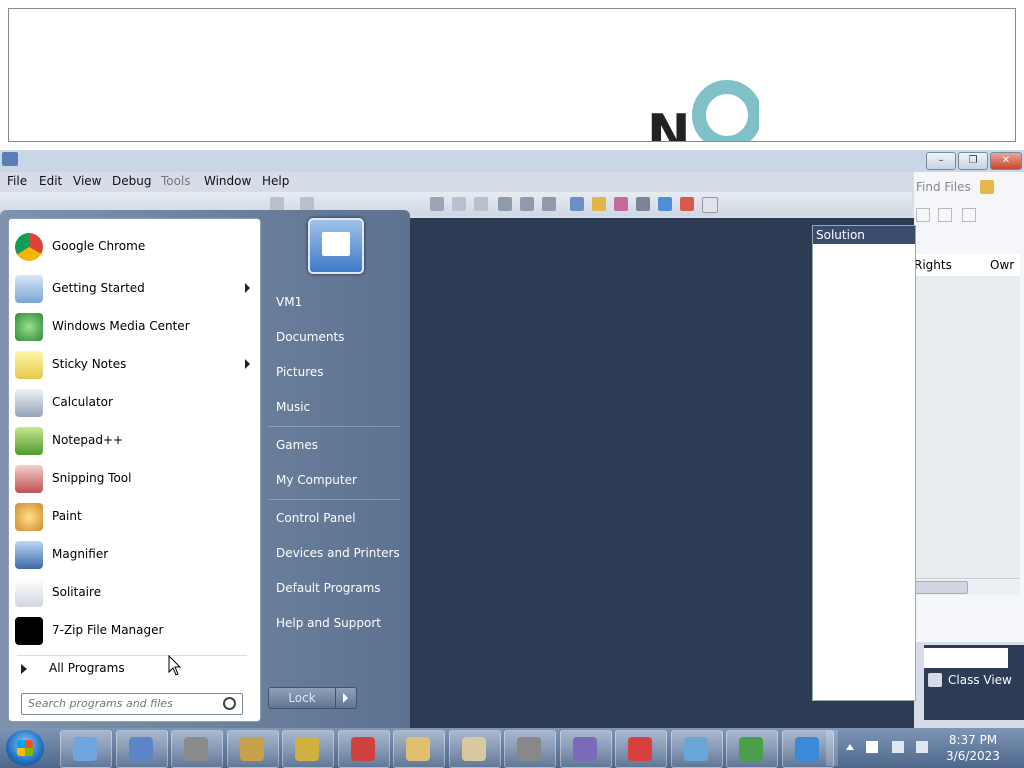 Image resolution: width=1024 pixels, height=768 pixels. What do you see at coordinates (328, 588) in the screenshot?
I see `start-link-default-programs: Default Programs` at bounding box center [328, 588].